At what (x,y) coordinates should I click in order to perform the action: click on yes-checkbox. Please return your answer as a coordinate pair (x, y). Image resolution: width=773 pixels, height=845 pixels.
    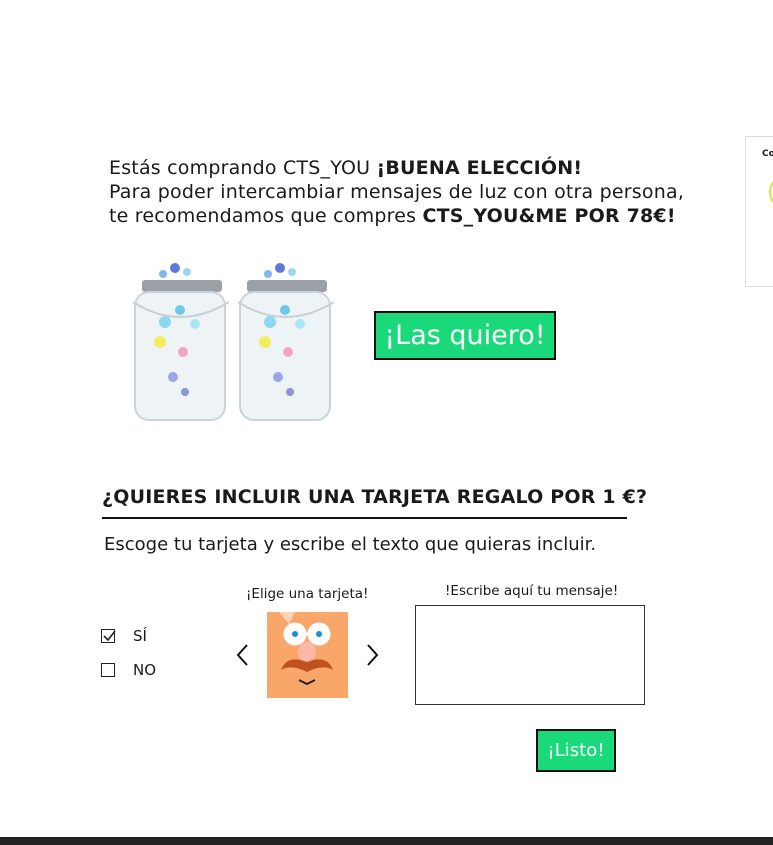
    Looking at the image, I should click on (108, 636).